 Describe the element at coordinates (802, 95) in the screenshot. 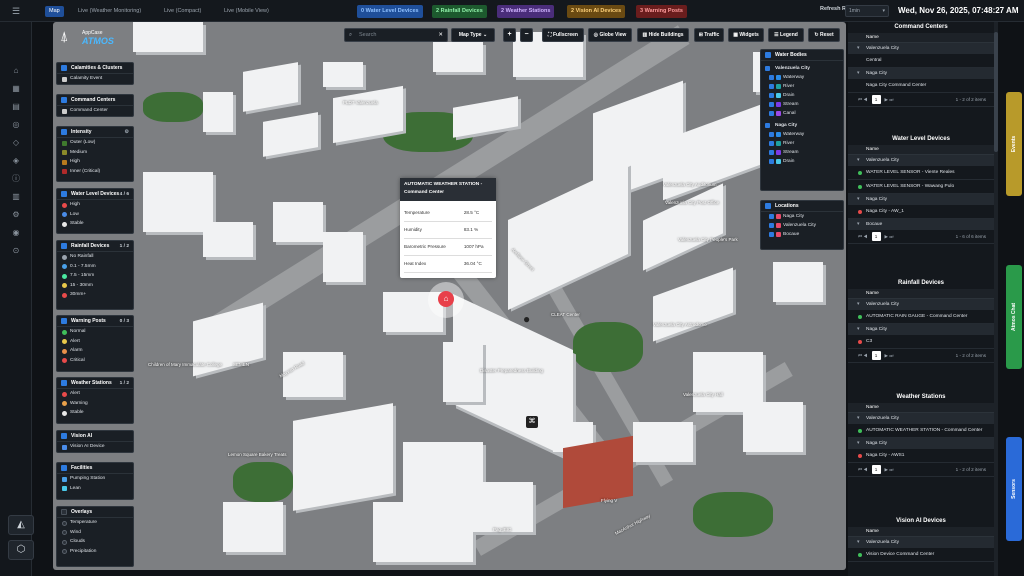

I see `water-body-item: Drain` at that location.